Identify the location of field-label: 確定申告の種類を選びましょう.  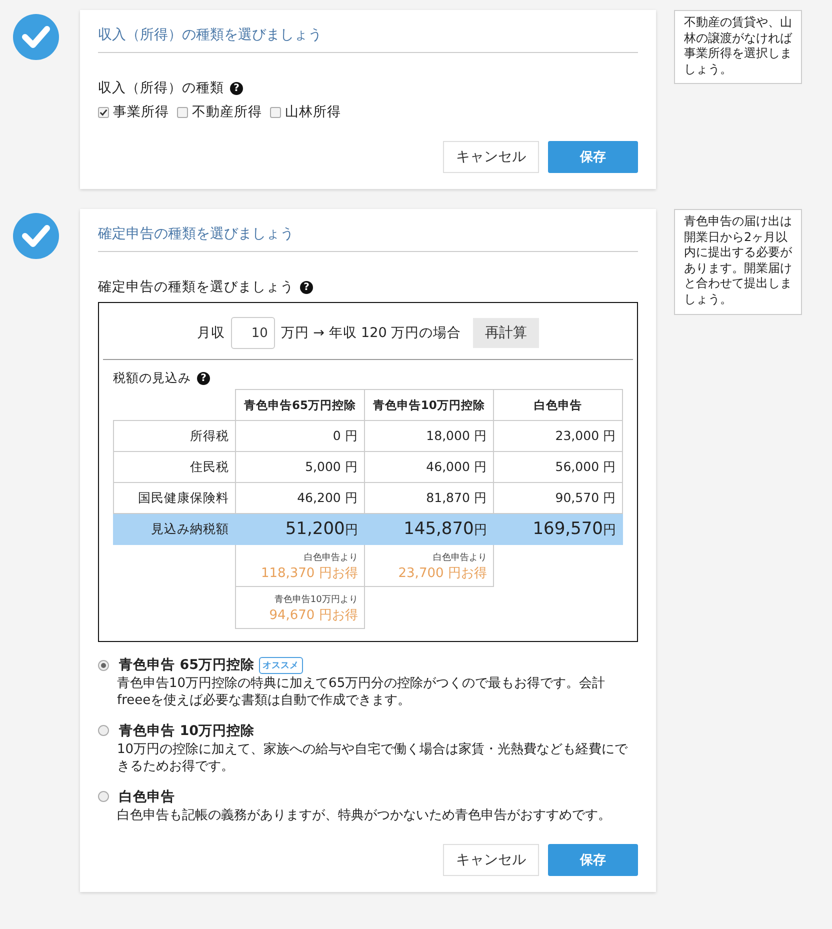
(196, 287).